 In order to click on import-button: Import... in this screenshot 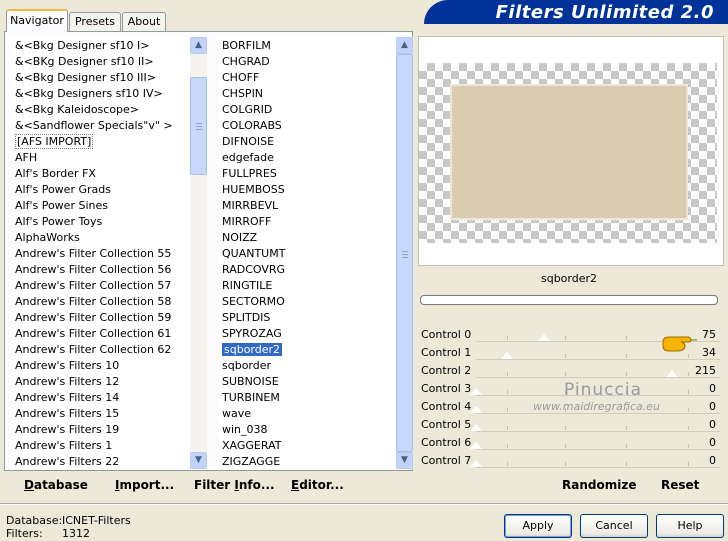, I will do `click(144, 485)`.